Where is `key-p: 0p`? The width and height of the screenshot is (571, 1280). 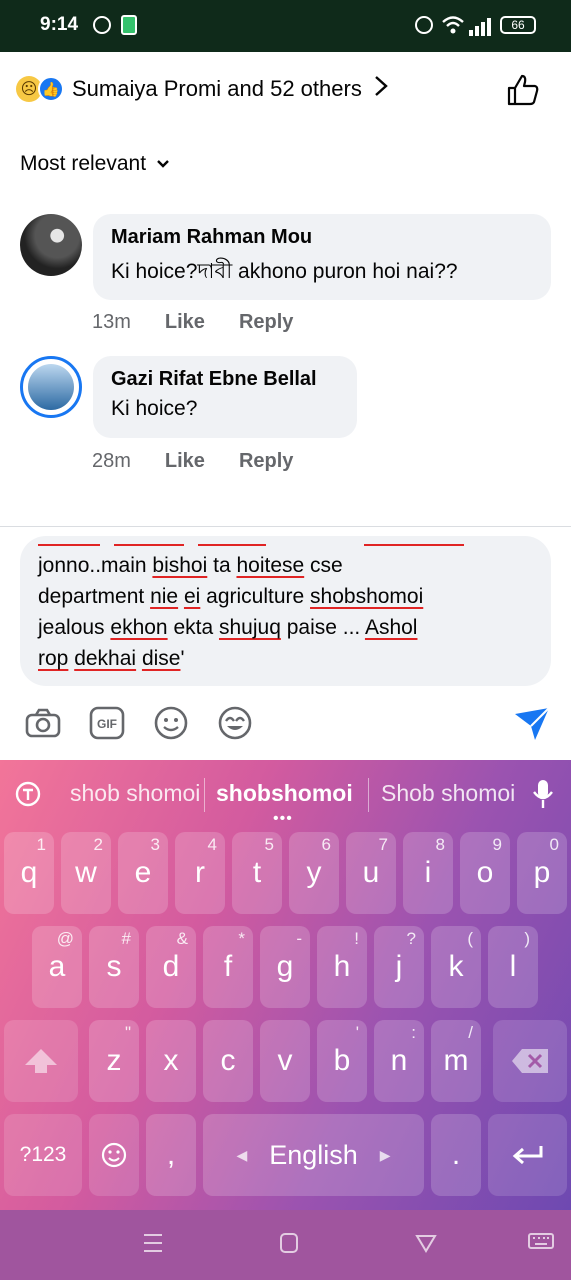 key-p: 0p is located at coordinates (542, 873).